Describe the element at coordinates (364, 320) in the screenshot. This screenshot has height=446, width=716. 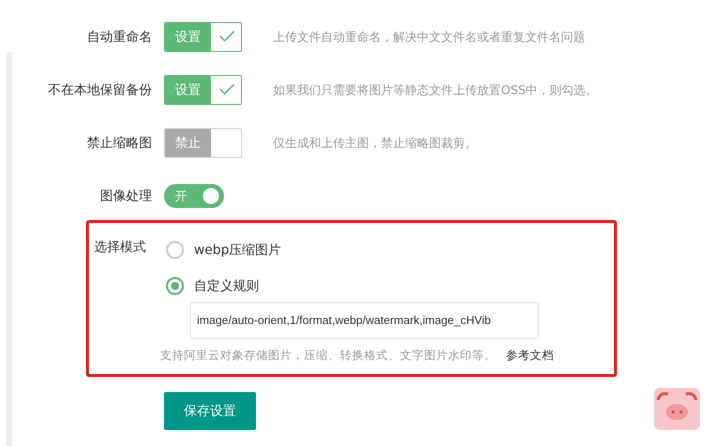
I see `input-field: image/auto-orient,1/format,webp/watermark,image_cHVib` at that location.